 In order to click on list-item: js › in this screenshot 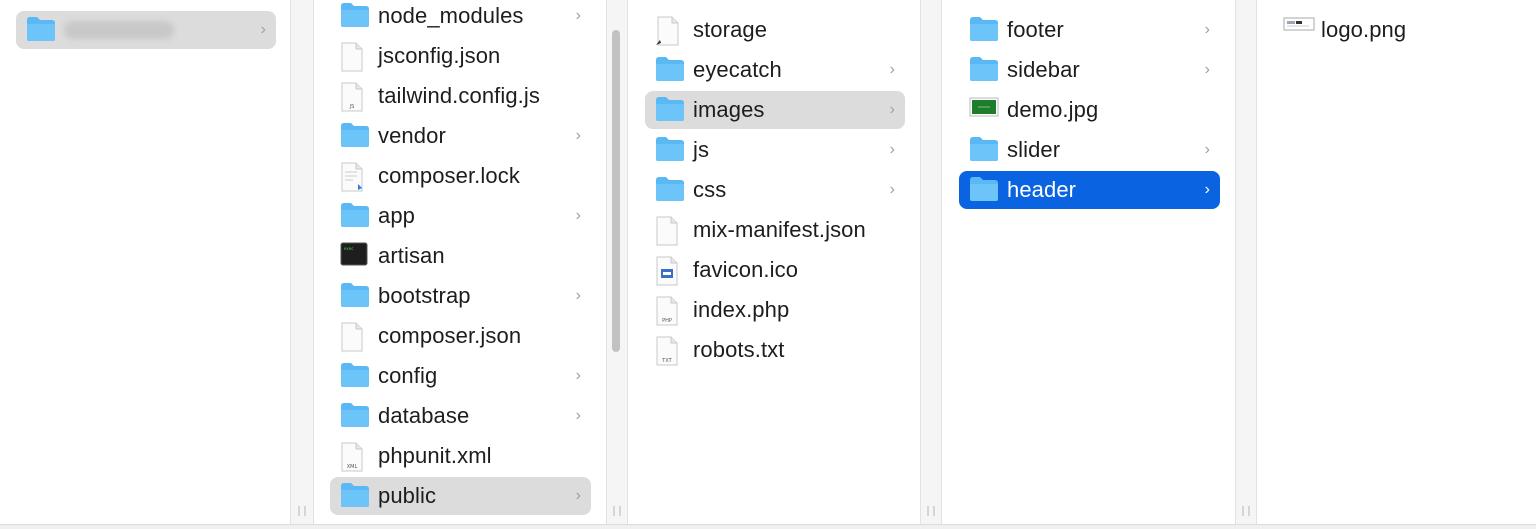, I will do `click(775, 150)`.